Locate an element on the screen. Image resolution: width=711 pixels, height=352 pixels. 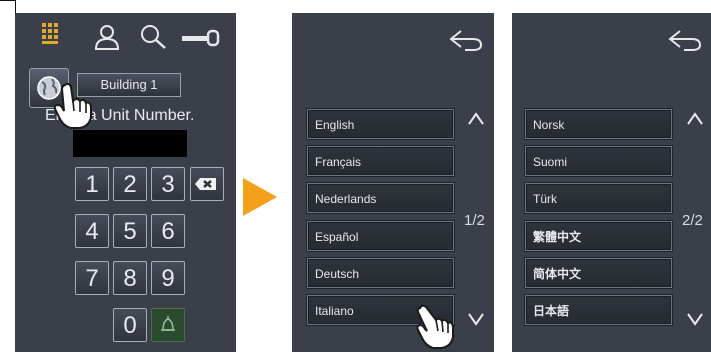
language-option: Türk is located at coordinates (598, 198).